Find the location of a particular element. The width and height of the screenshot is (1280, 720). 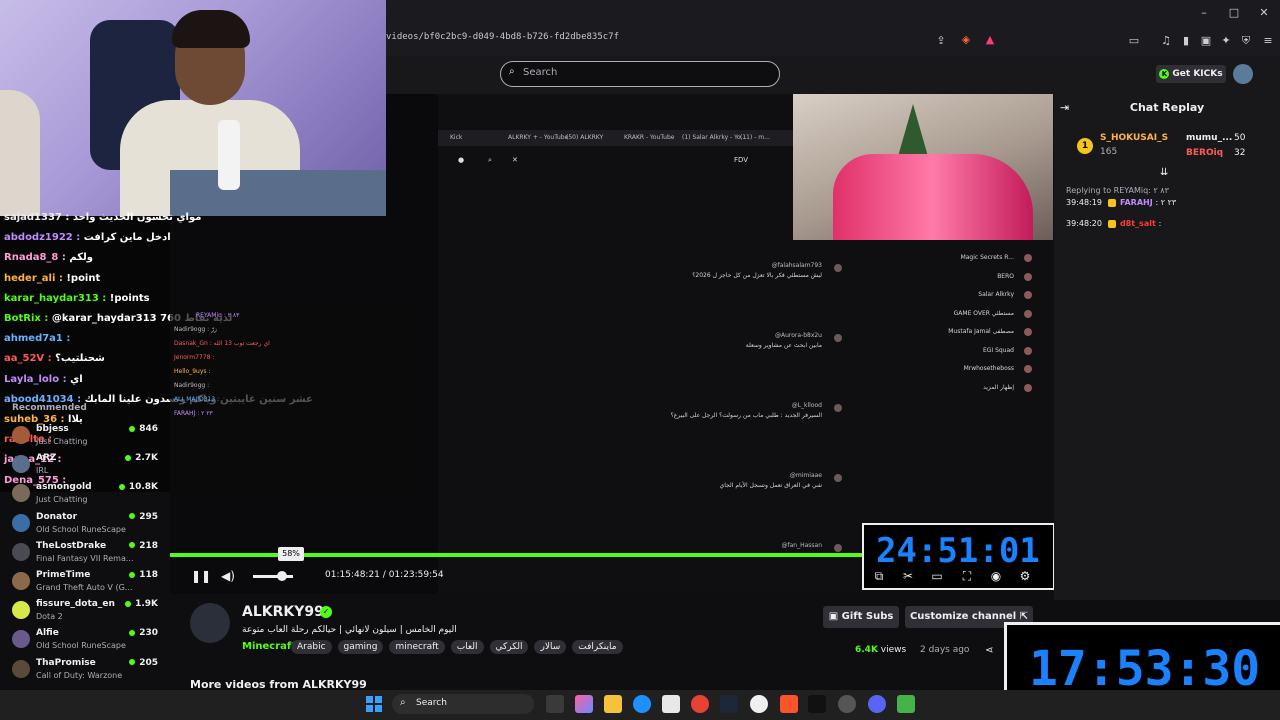

tag-chip: ماينكرافت is located at coordinates (597, 647).